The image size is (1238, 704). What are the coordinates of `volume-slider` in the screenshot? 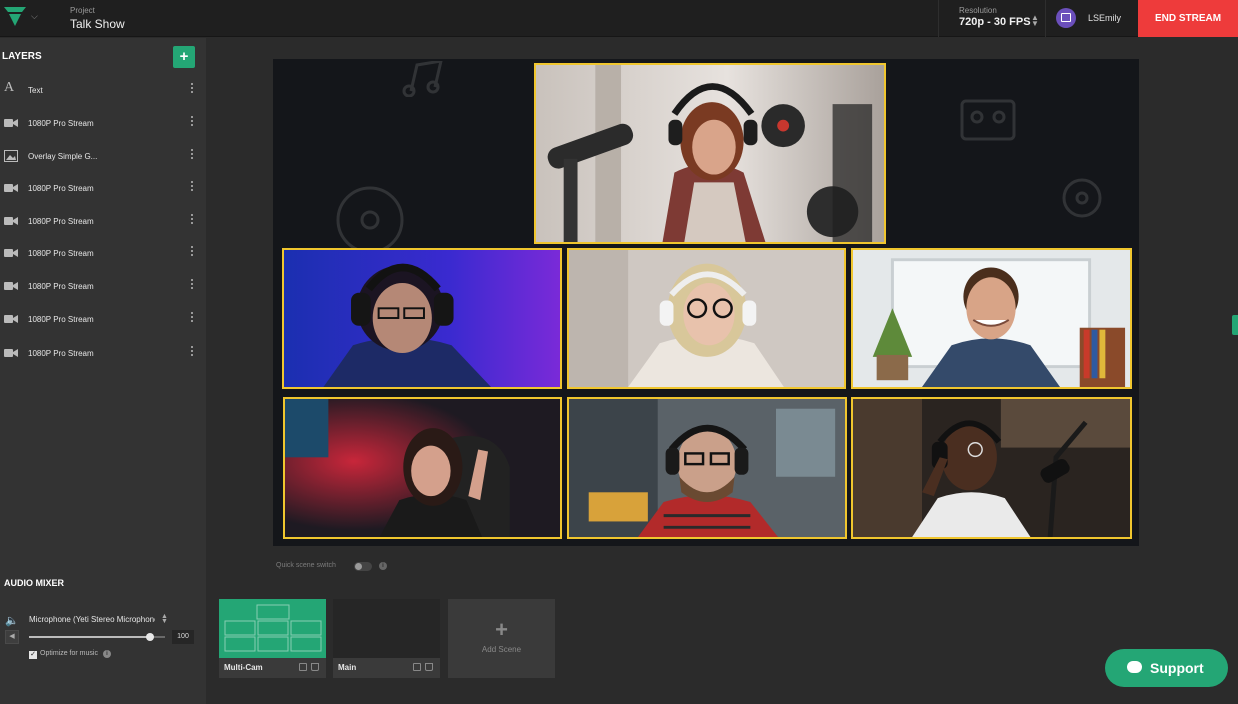 It's located at (97, 637).